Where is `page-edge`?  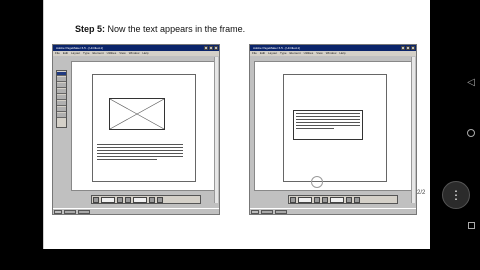
page-edge is located at coordinates (43, 124).